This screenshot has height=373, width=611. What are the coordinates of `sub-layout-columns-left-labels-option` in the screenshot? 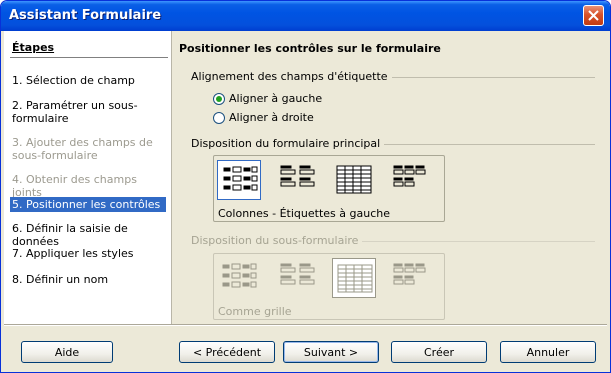 It's located at (239, 278).